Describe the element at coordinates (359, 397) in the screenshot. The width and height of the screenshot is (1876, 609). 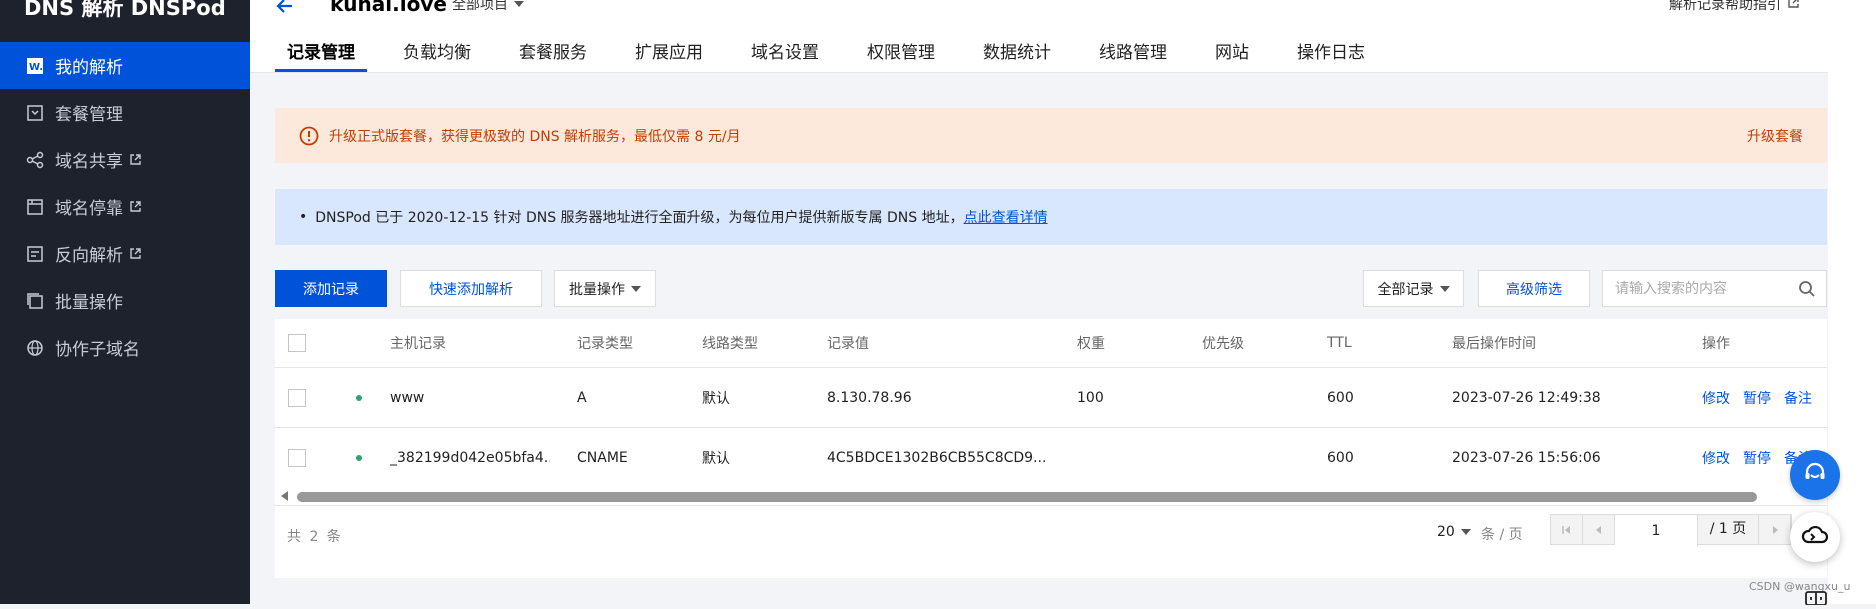
I see `status-dot` at that location.